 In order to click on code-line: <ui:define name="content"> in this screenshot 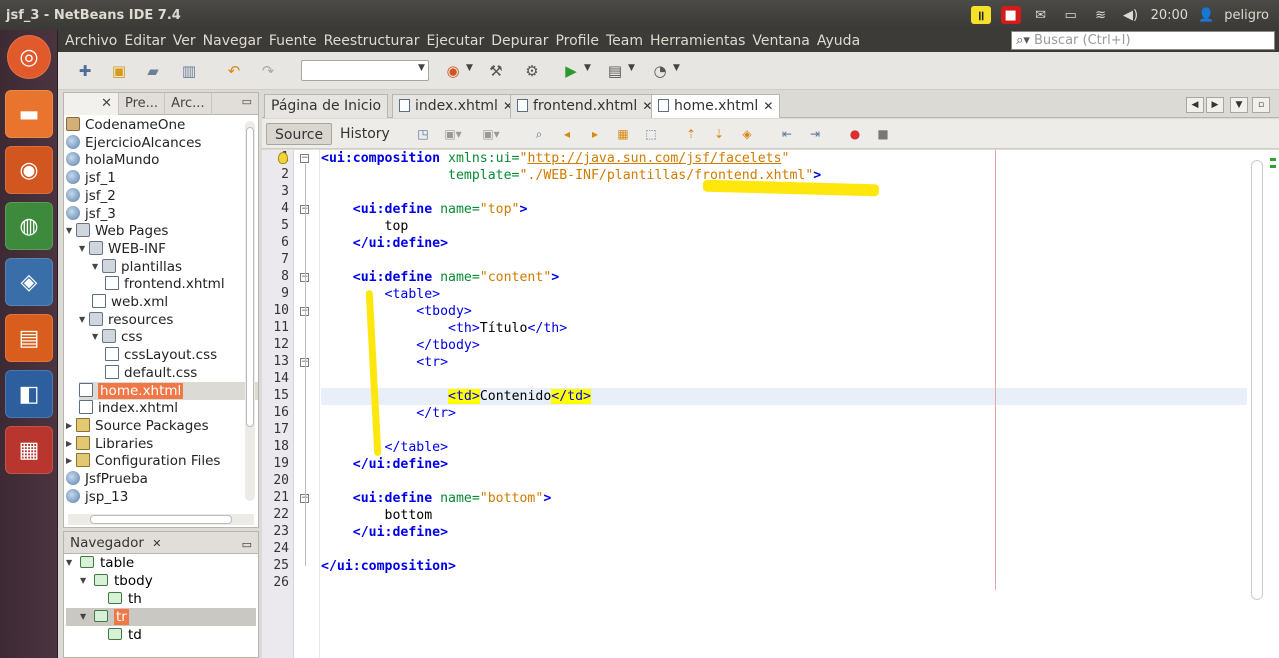, I will do `click(784, 277)`.